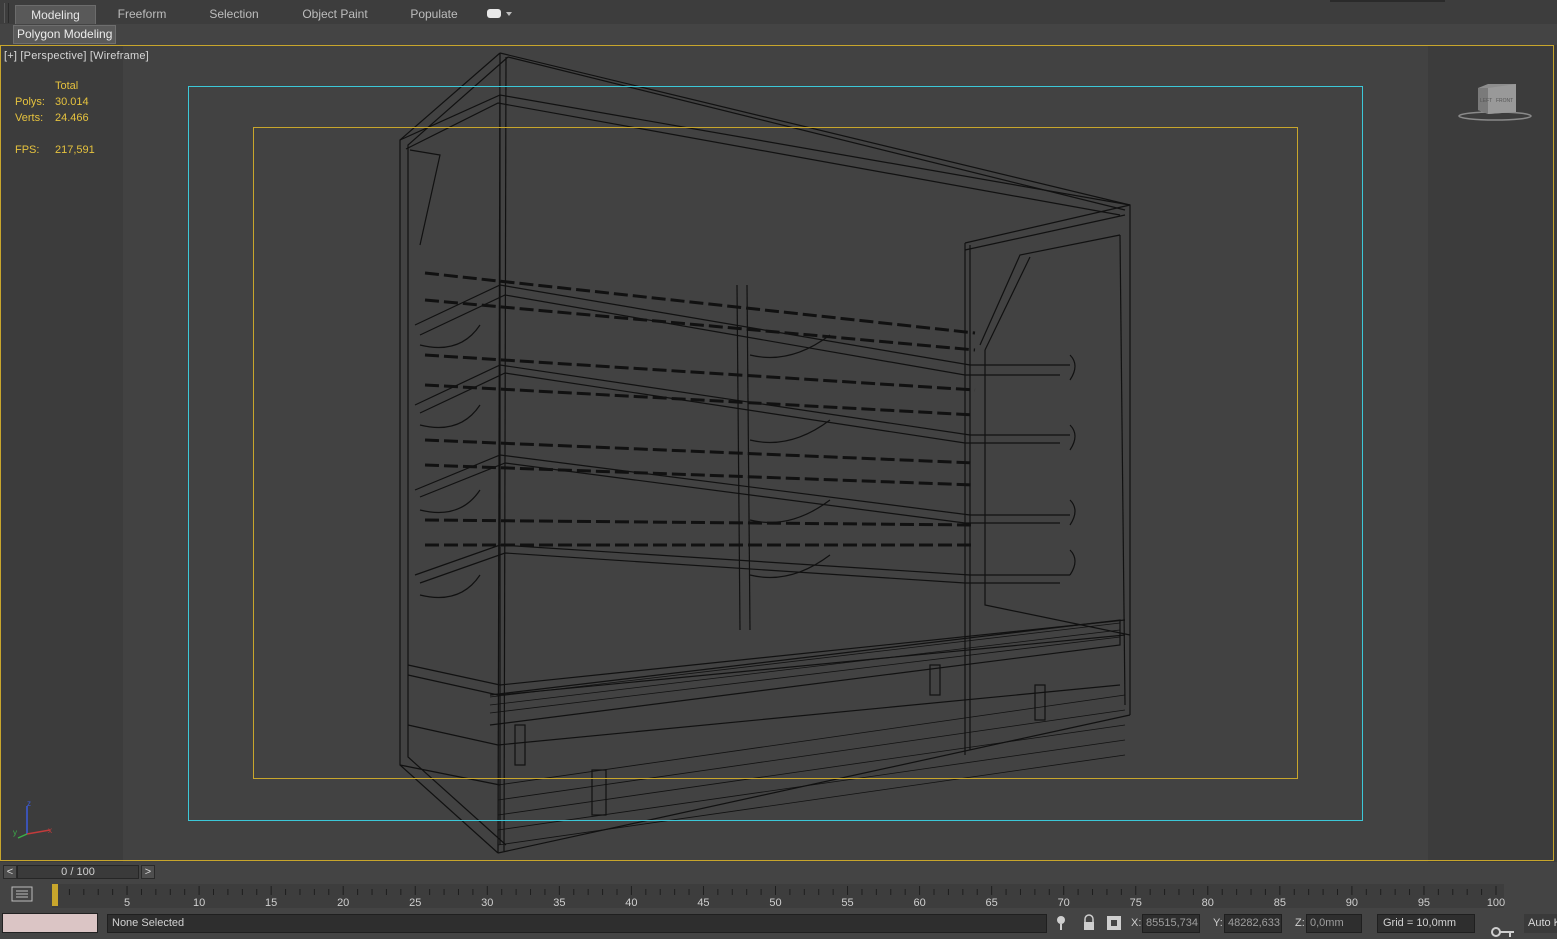 This screenshot has height=939, width=1557. I want to click on stats-verts-label: Verts:, so click(29, 118).